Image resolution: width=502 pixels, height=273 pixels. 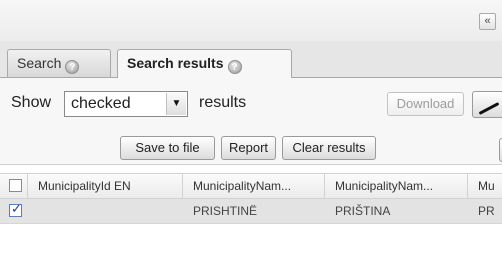 I want to click on pen-icon, so click(x=489, y=108).